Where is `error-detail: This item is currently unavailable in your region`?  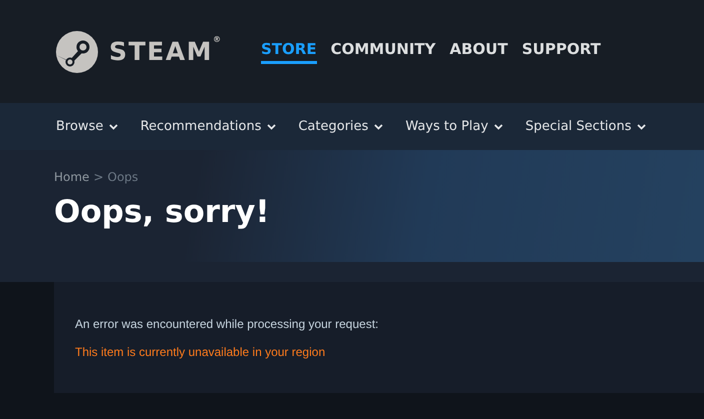
error-detail: This item is currently unavailable in your region is located at coordinates (200, 352).